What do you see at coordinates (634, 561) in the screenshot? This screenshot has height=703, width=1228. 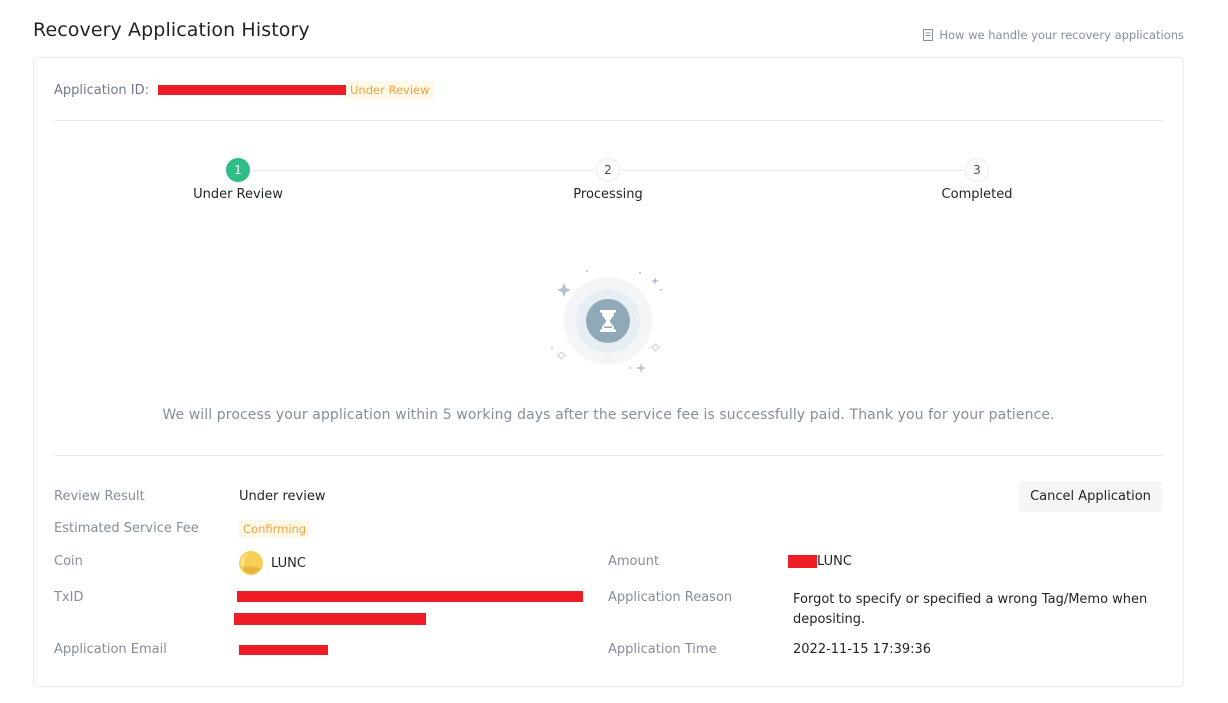 I see `amount-label: Amount` at bounding box center [634, 561].